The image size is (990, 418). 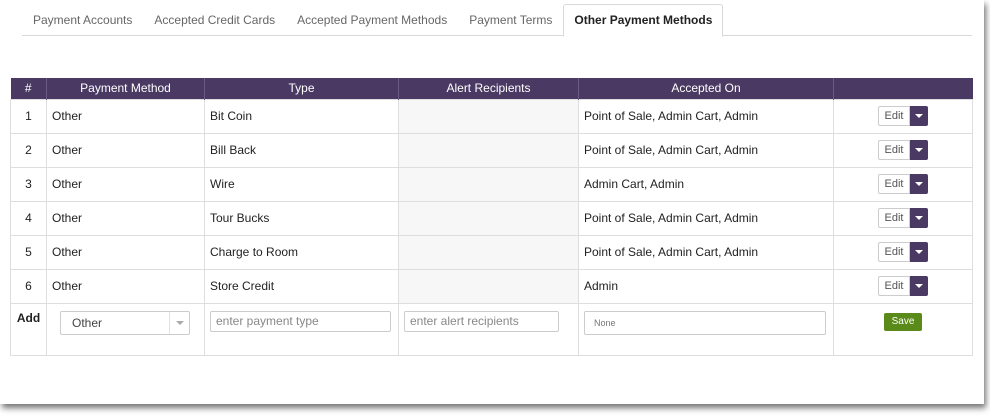 I want to click on add-type-cell, so click(x=301, y=329).